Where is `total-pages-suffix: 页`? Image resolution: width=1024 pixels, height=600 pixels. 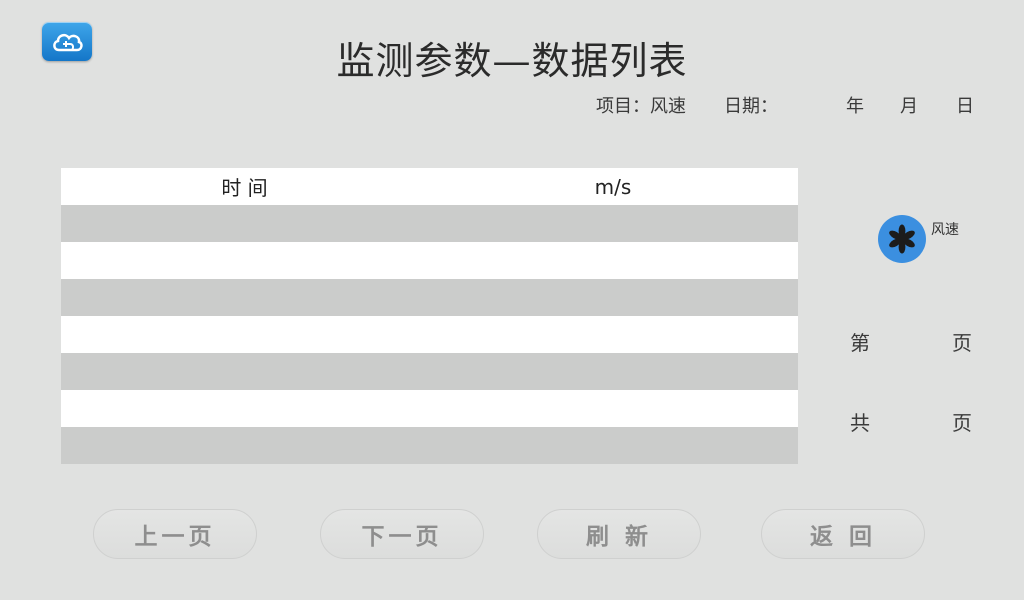 total-pages-suffix: 页 is located at coordinates (962, 423).